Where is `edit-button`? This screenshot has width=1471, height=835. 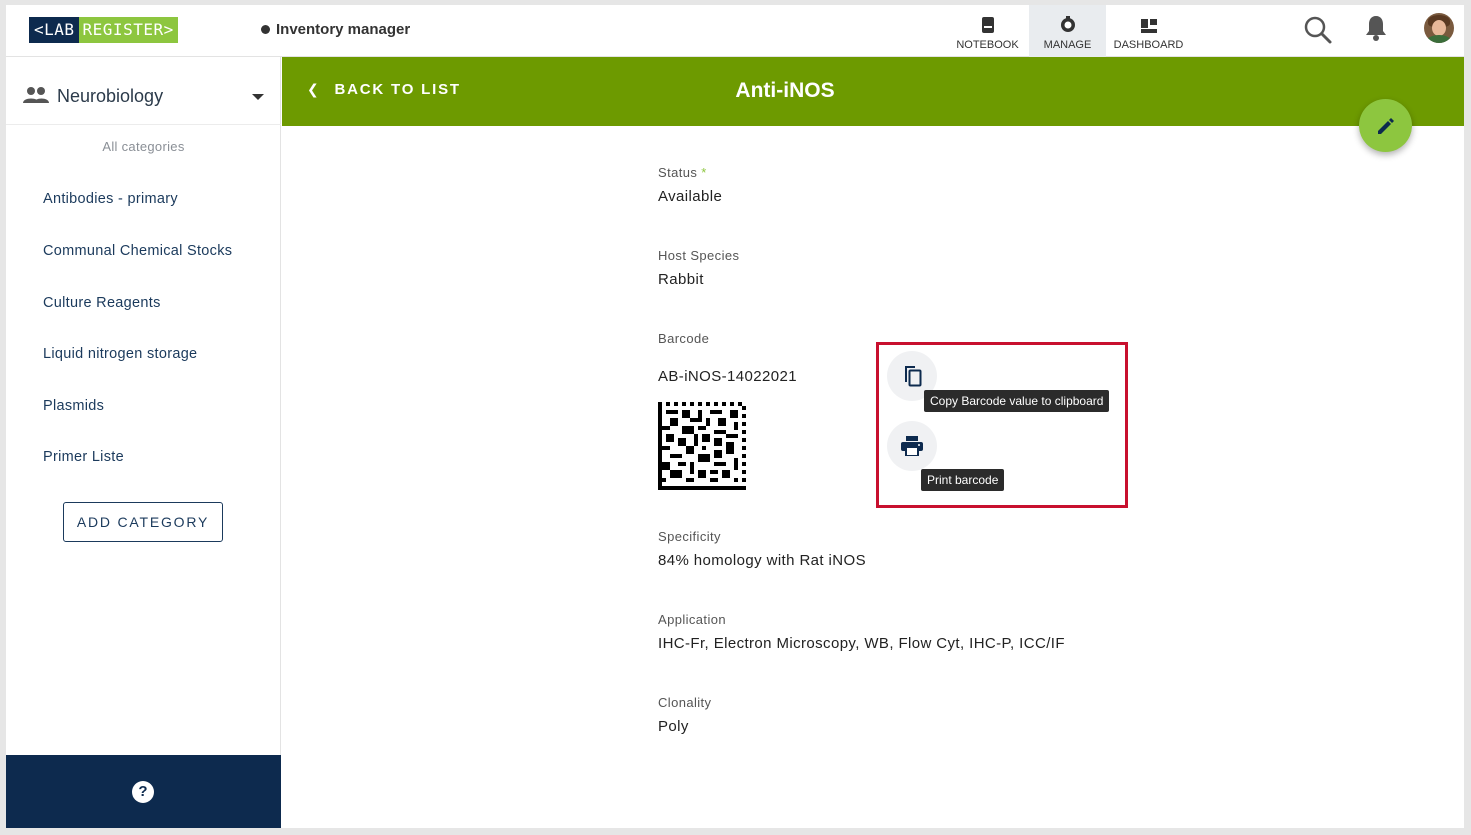 edit-button is located at coordinates (1385, 125).